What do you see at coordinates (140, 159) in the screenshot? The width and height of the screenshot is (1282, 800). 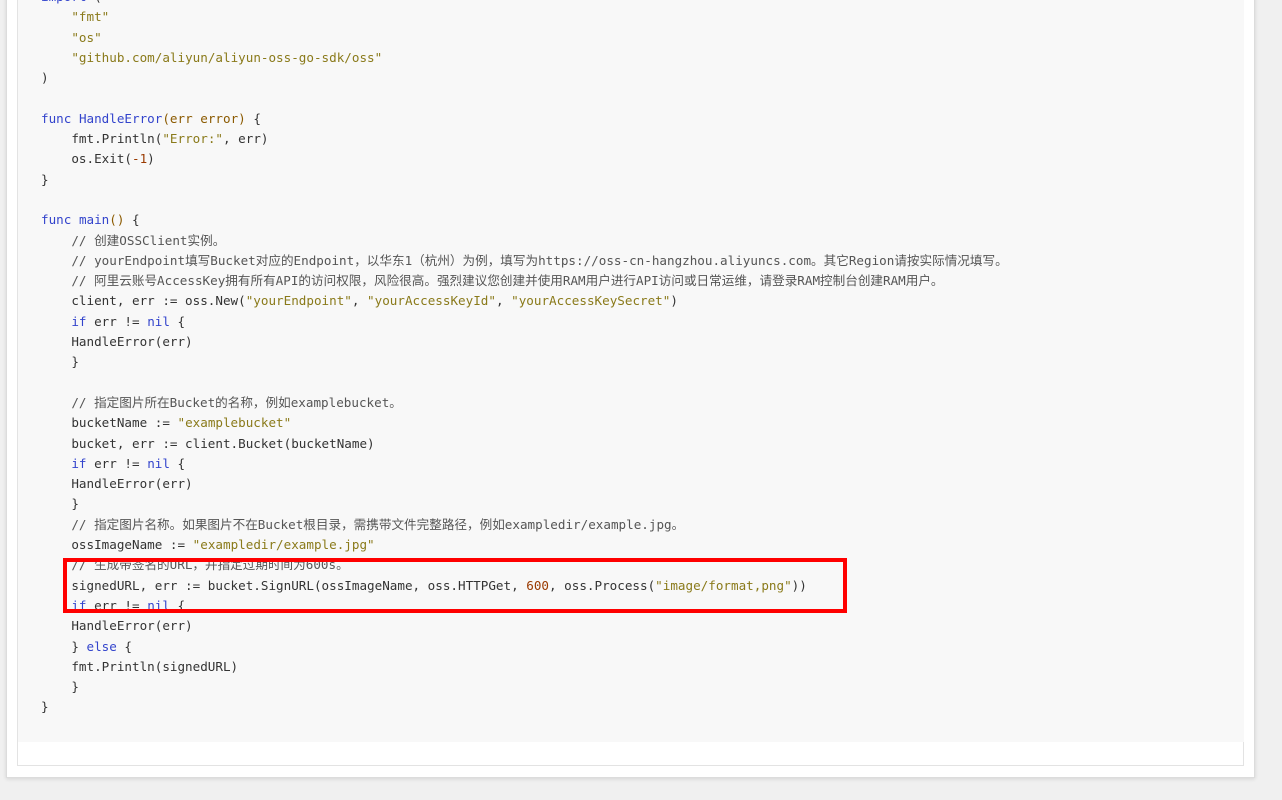 I see `code-token-num: -1` at bounding box center [140, 159].